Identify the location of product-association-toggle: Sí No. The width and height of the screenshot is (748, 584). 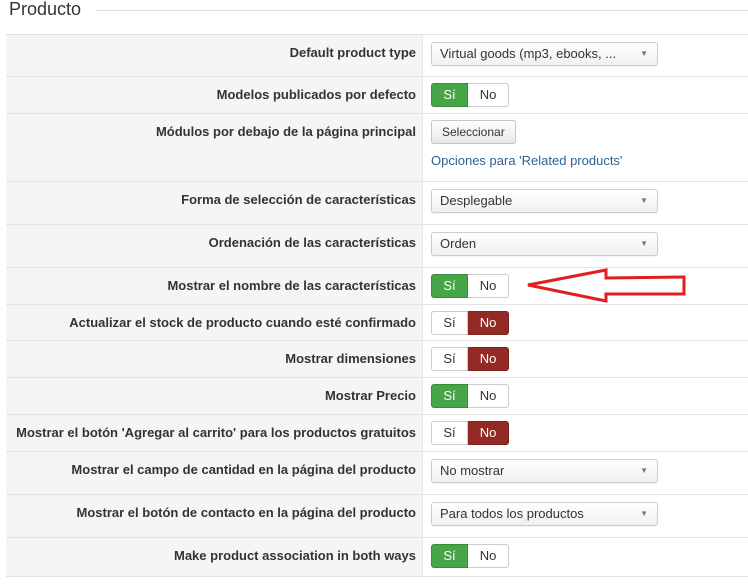
(470, 556).